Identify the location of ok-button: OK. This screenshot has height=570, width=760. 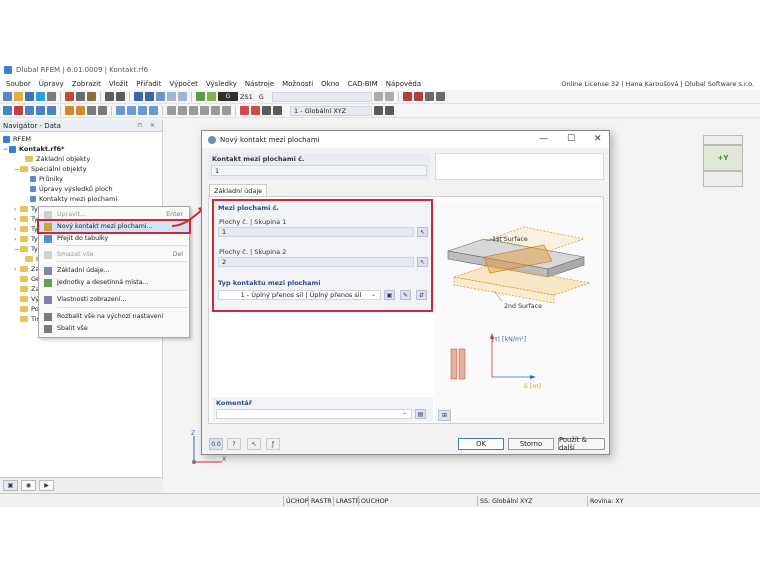
(481, 444).